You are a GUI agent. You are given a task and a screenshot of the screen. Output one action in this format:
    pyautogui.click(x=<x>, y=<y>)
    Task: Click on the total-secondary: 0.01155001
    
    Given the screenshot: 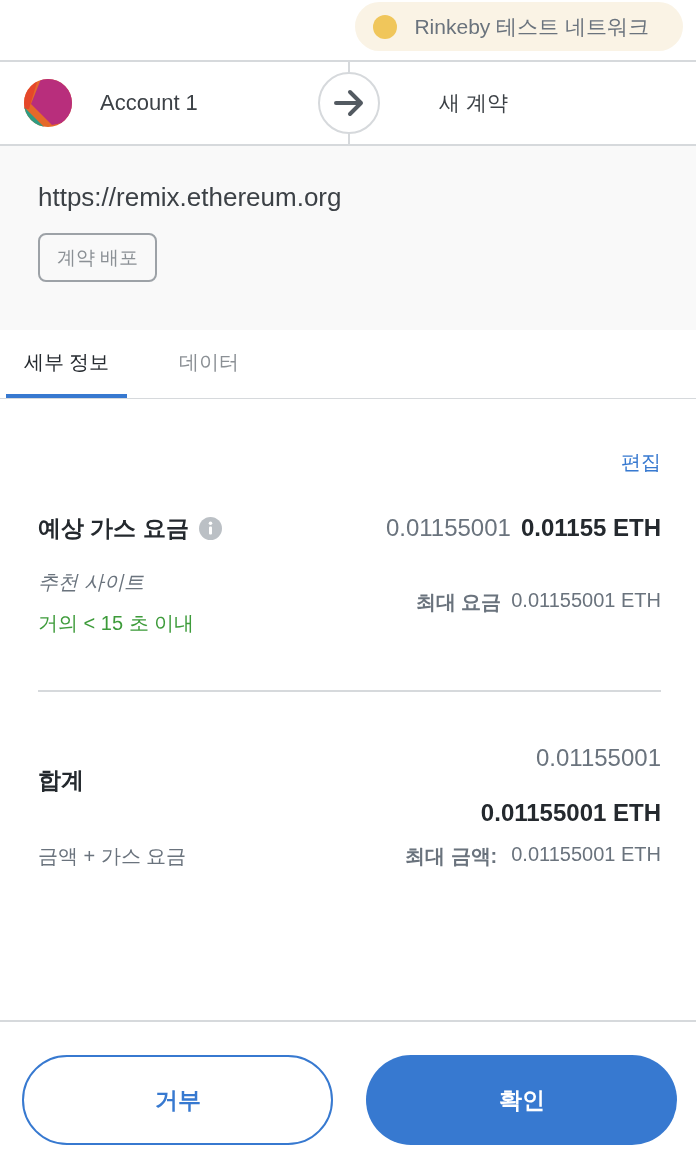 What is the action you would take?
    pyautogui.click(x=598, y=758)
    